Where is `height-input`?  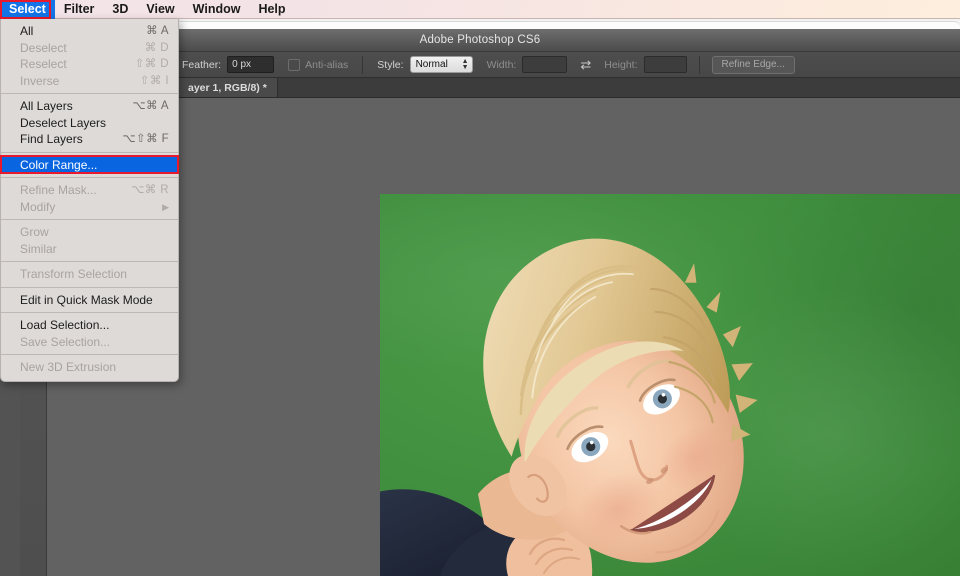
height-input is located at coordinates (665, 64).